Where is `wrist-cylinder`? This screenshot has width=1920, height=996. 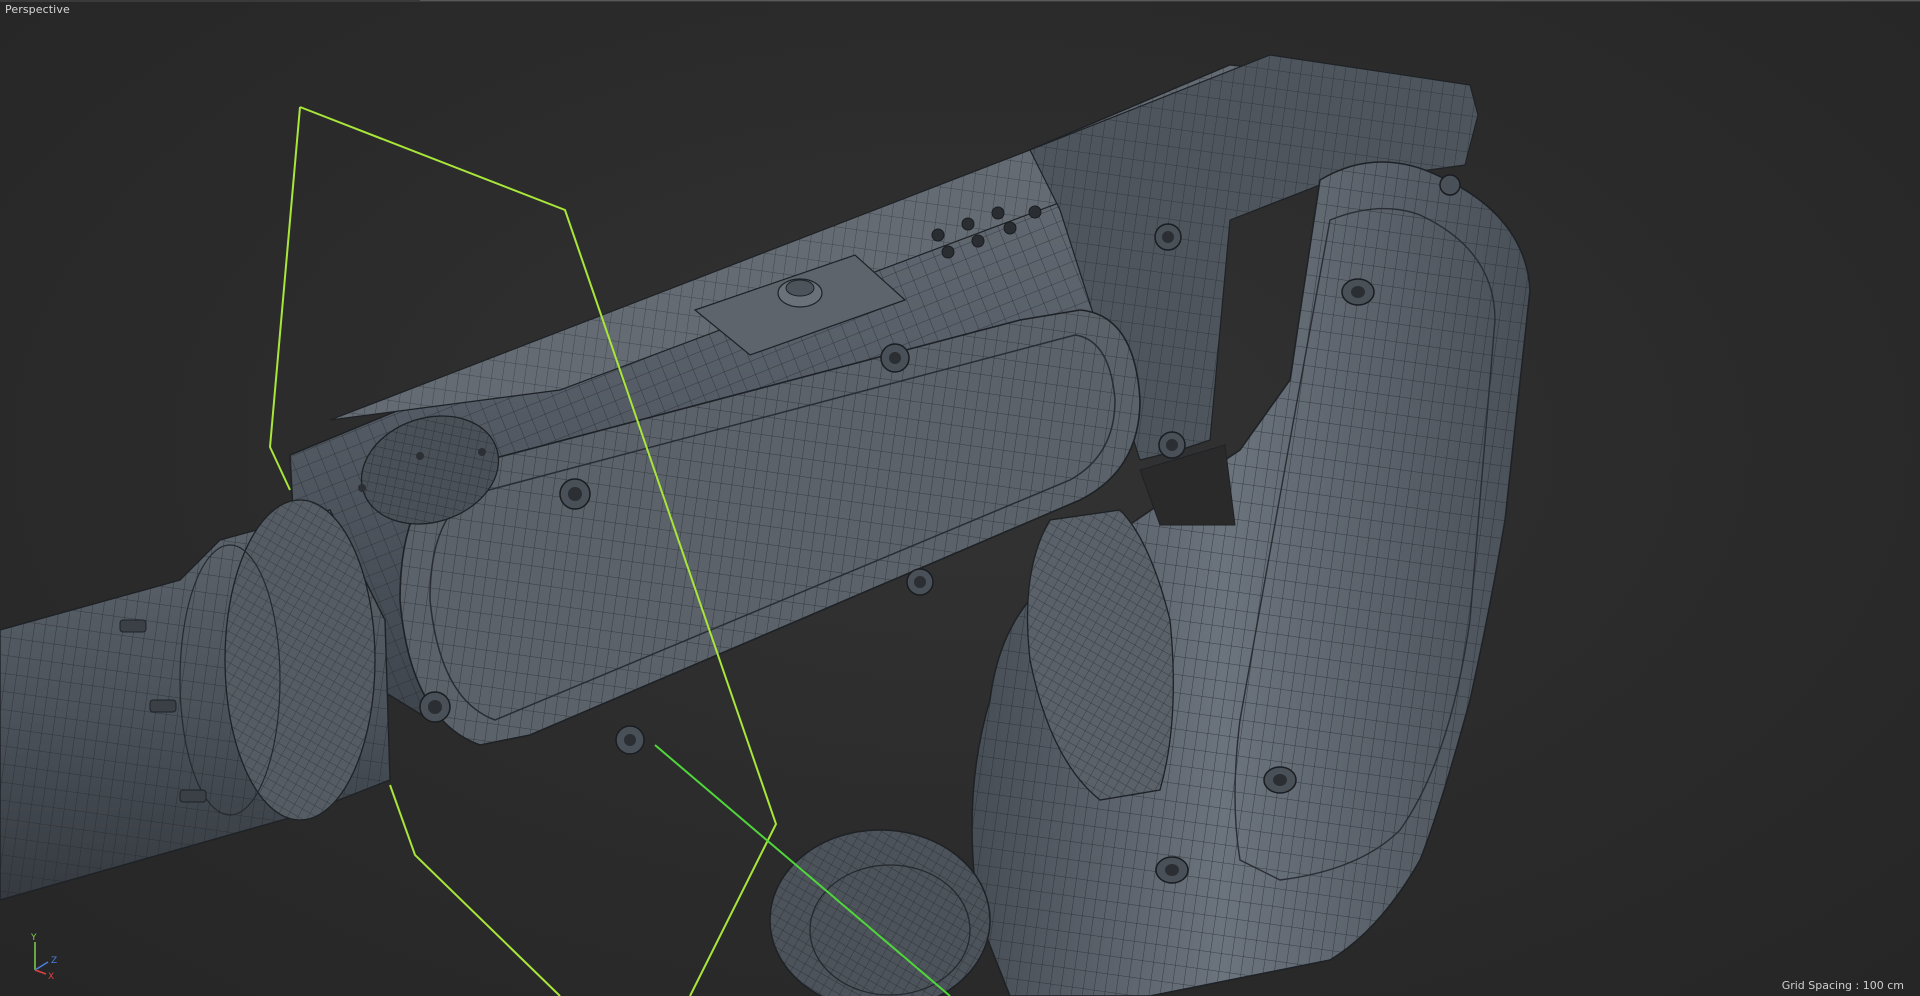
wrist-cylinder is located at coordinates (195, 700).